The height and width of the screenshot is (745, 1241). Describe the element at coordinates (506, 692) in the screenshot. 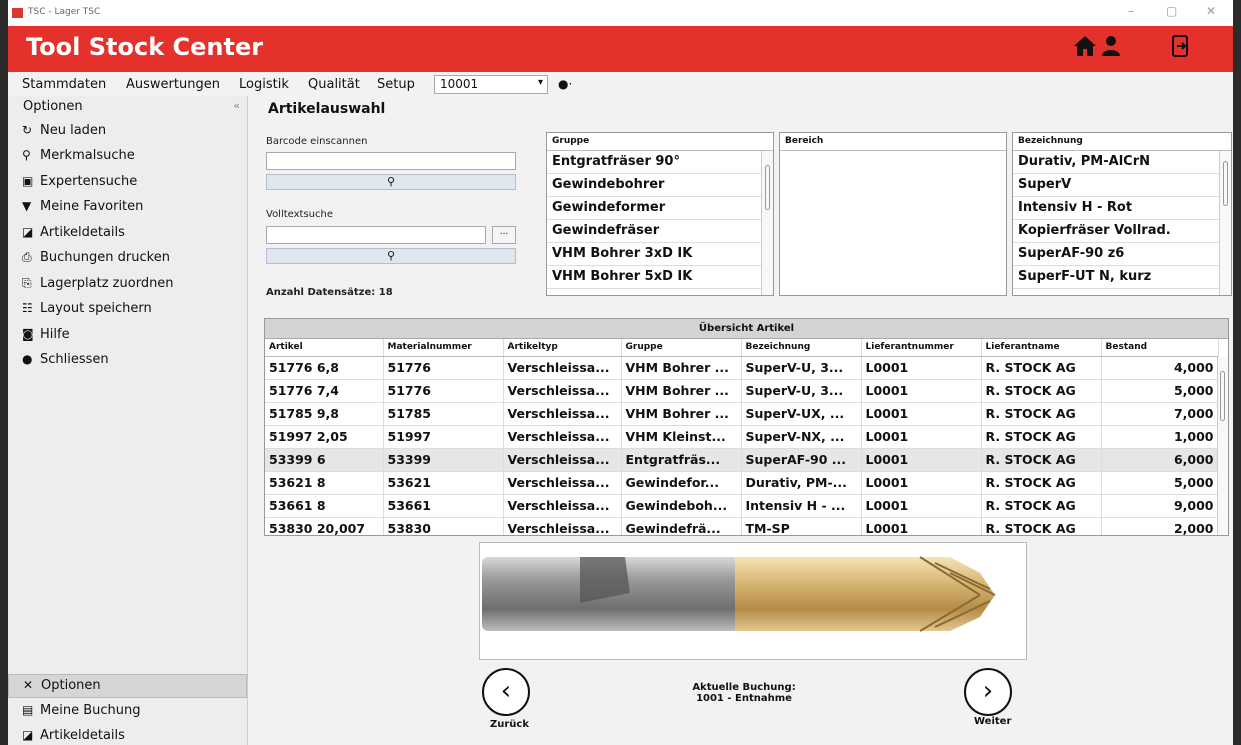

I see `back-button: ‹` at that location.